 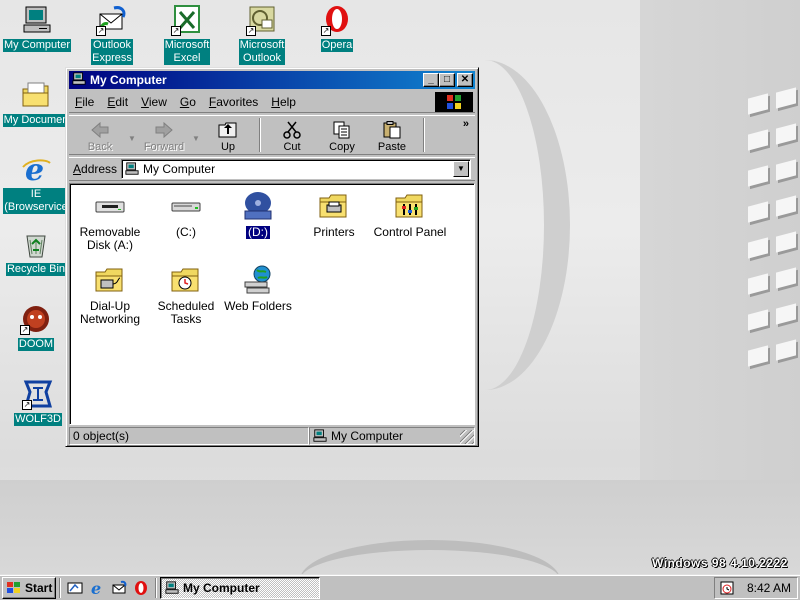 What do you see at coordinates (132, 138) in the screenshot?
I see `back-dropdown-icon: ▼` at bounding box center [132, 138].